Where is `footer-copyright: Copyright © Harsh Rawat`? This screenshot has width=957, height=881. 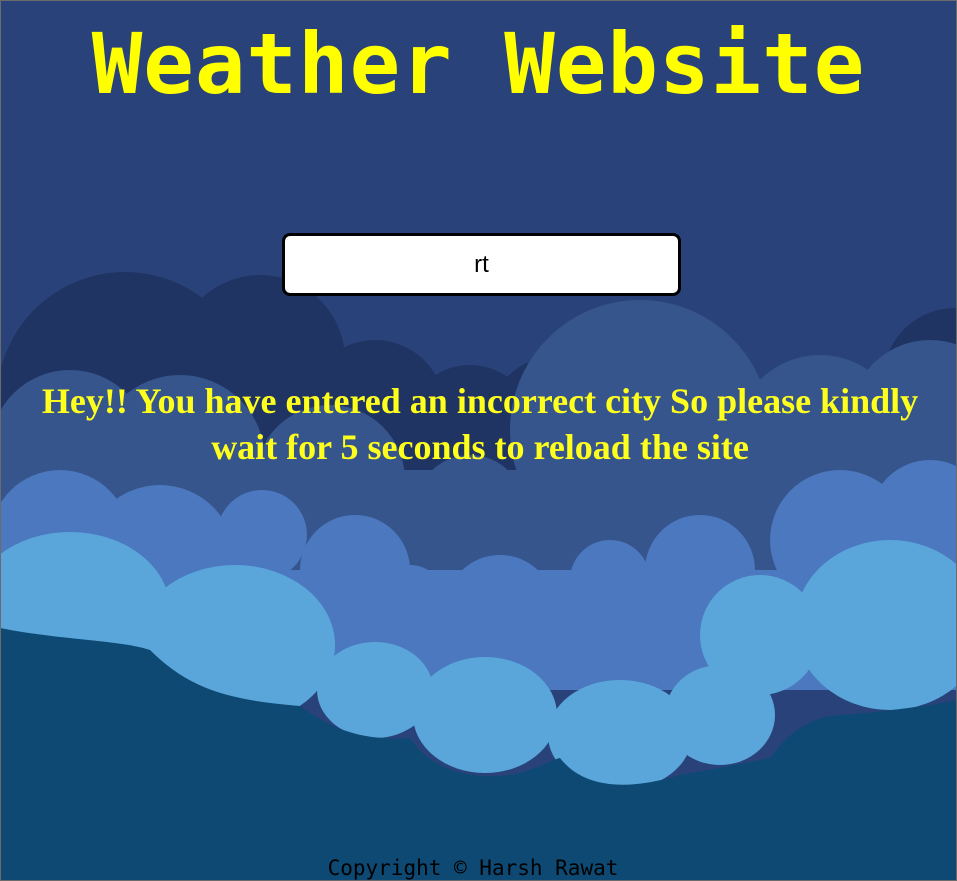
footer-copyright: Copyright © Harsh Rawat is located at coordinates (473, 868).